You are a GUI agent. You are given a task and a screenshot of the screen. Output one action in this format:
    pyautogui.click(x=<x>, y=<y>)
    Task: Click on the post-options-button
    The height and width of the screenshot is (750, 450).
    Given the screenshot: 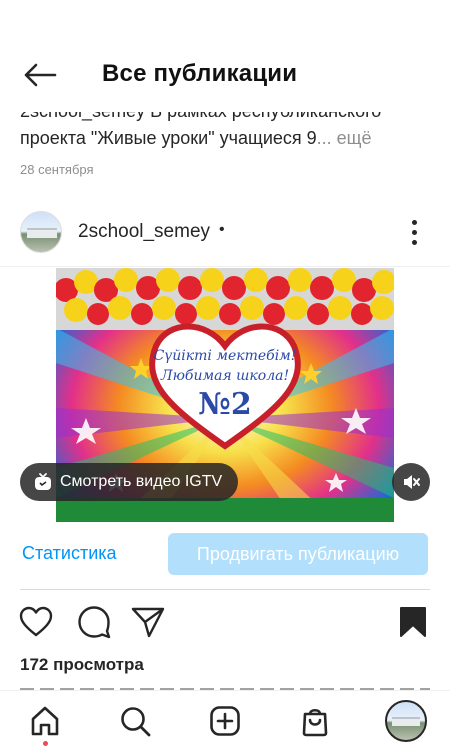 What is the action you would take?
    pyautogui.click(x=414, y=232)
    